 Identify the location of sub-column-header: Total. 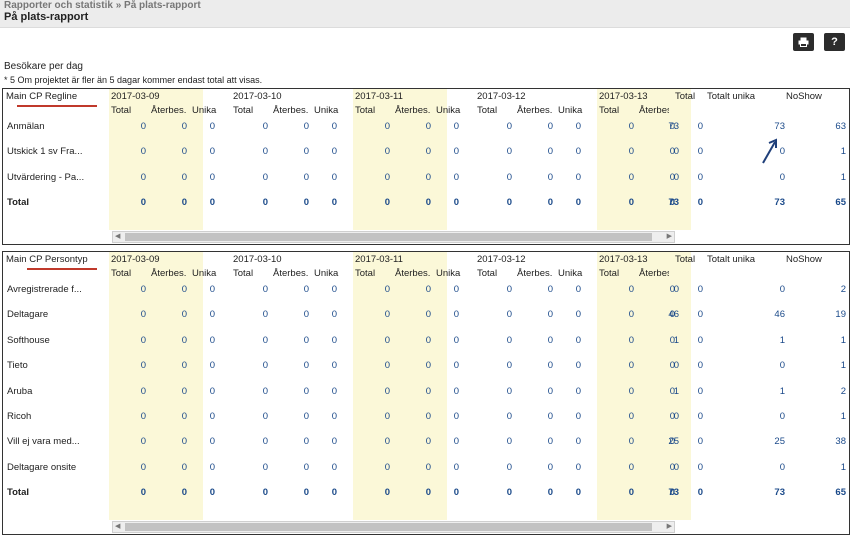
(365, 110).